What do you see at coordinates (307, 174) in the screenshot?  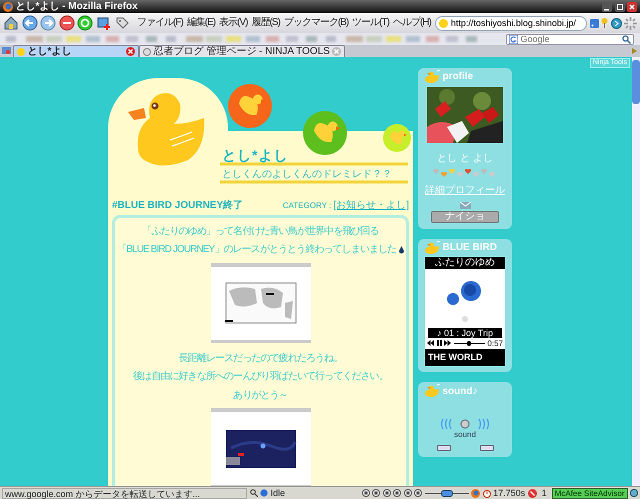 I see `blog-subtitle: としくんのよしくんのドレミレド？？` at bounding box center [307, 174].